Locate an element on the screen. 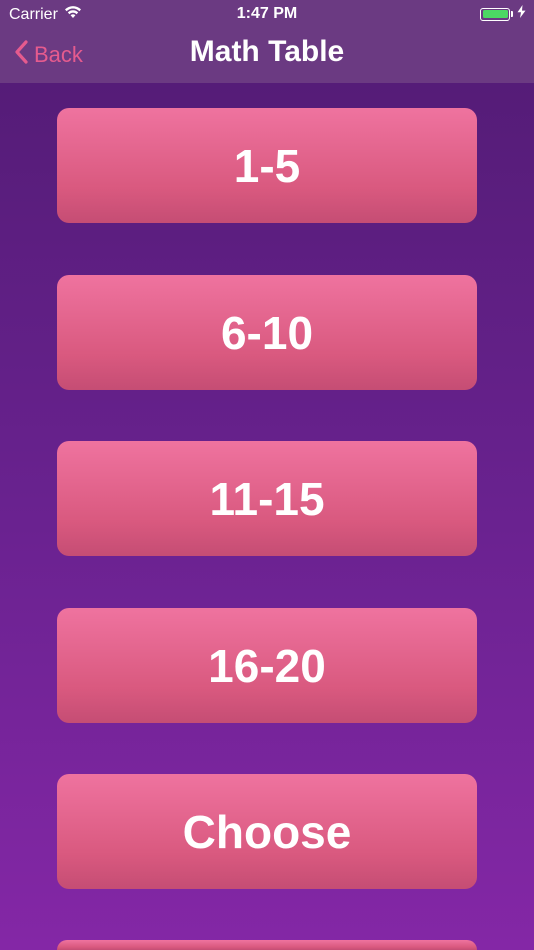 This screenshot has width=534, height=950. battery-icon is located at coordinates (495, 14).